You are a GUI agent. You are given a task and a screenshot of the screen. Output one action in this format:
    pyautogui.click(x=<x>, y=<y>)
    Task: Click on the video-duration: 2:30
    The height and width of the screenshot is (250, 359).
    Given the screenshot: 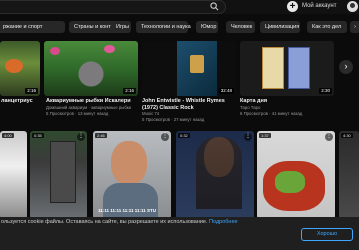 What is the action you would take?
    pyautogui.click(x=325, y=91)
    